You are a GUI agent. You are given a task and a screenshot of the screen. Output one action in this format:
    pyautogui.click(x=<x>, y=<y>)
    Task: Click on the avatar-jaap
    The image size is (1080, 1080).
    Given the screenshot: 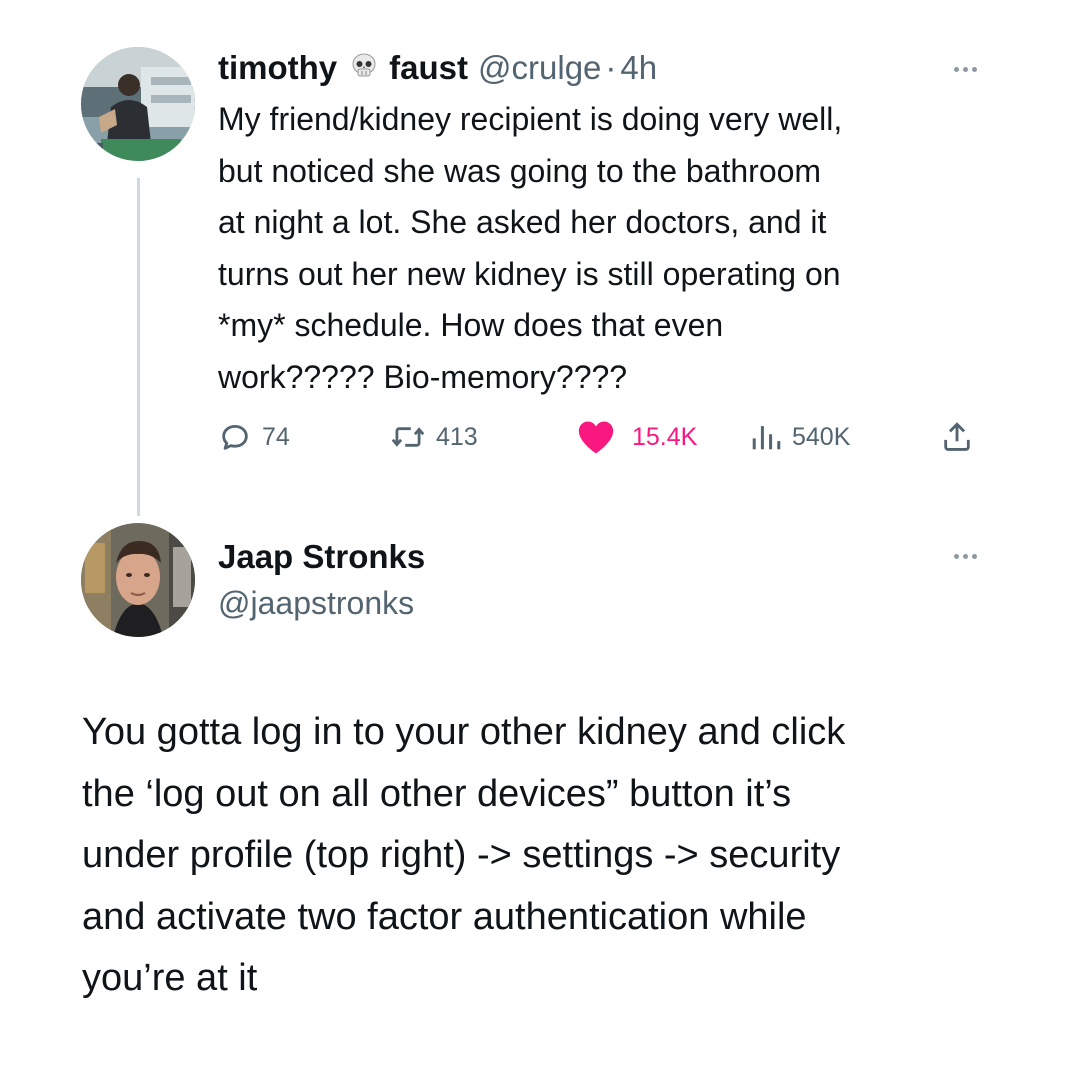 What is the action you would take?
    pyautogui.click(x=138, y=580)
    